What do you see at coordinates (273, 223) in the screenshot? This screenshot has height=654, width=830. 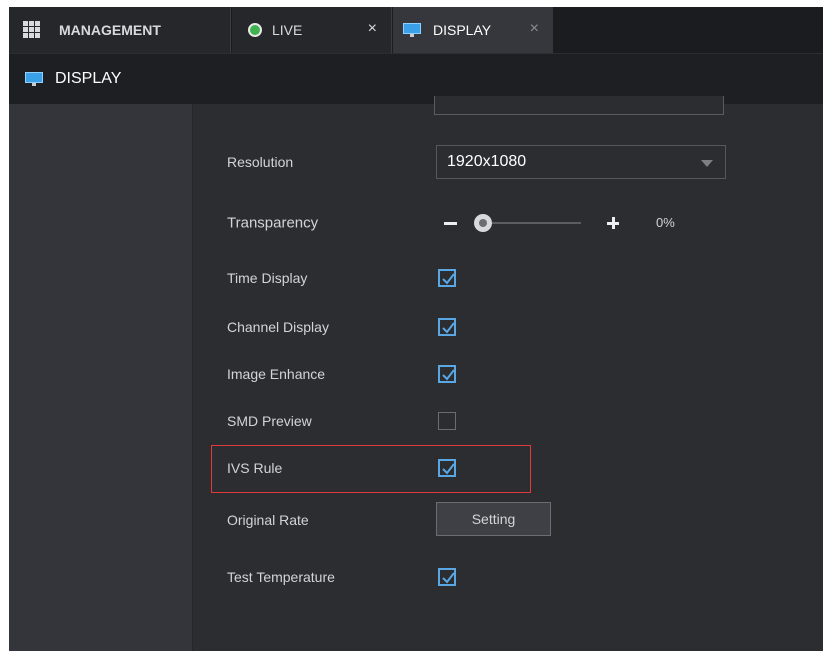 I see `transparency-label: Transparency` at bounding box center [273, 223].